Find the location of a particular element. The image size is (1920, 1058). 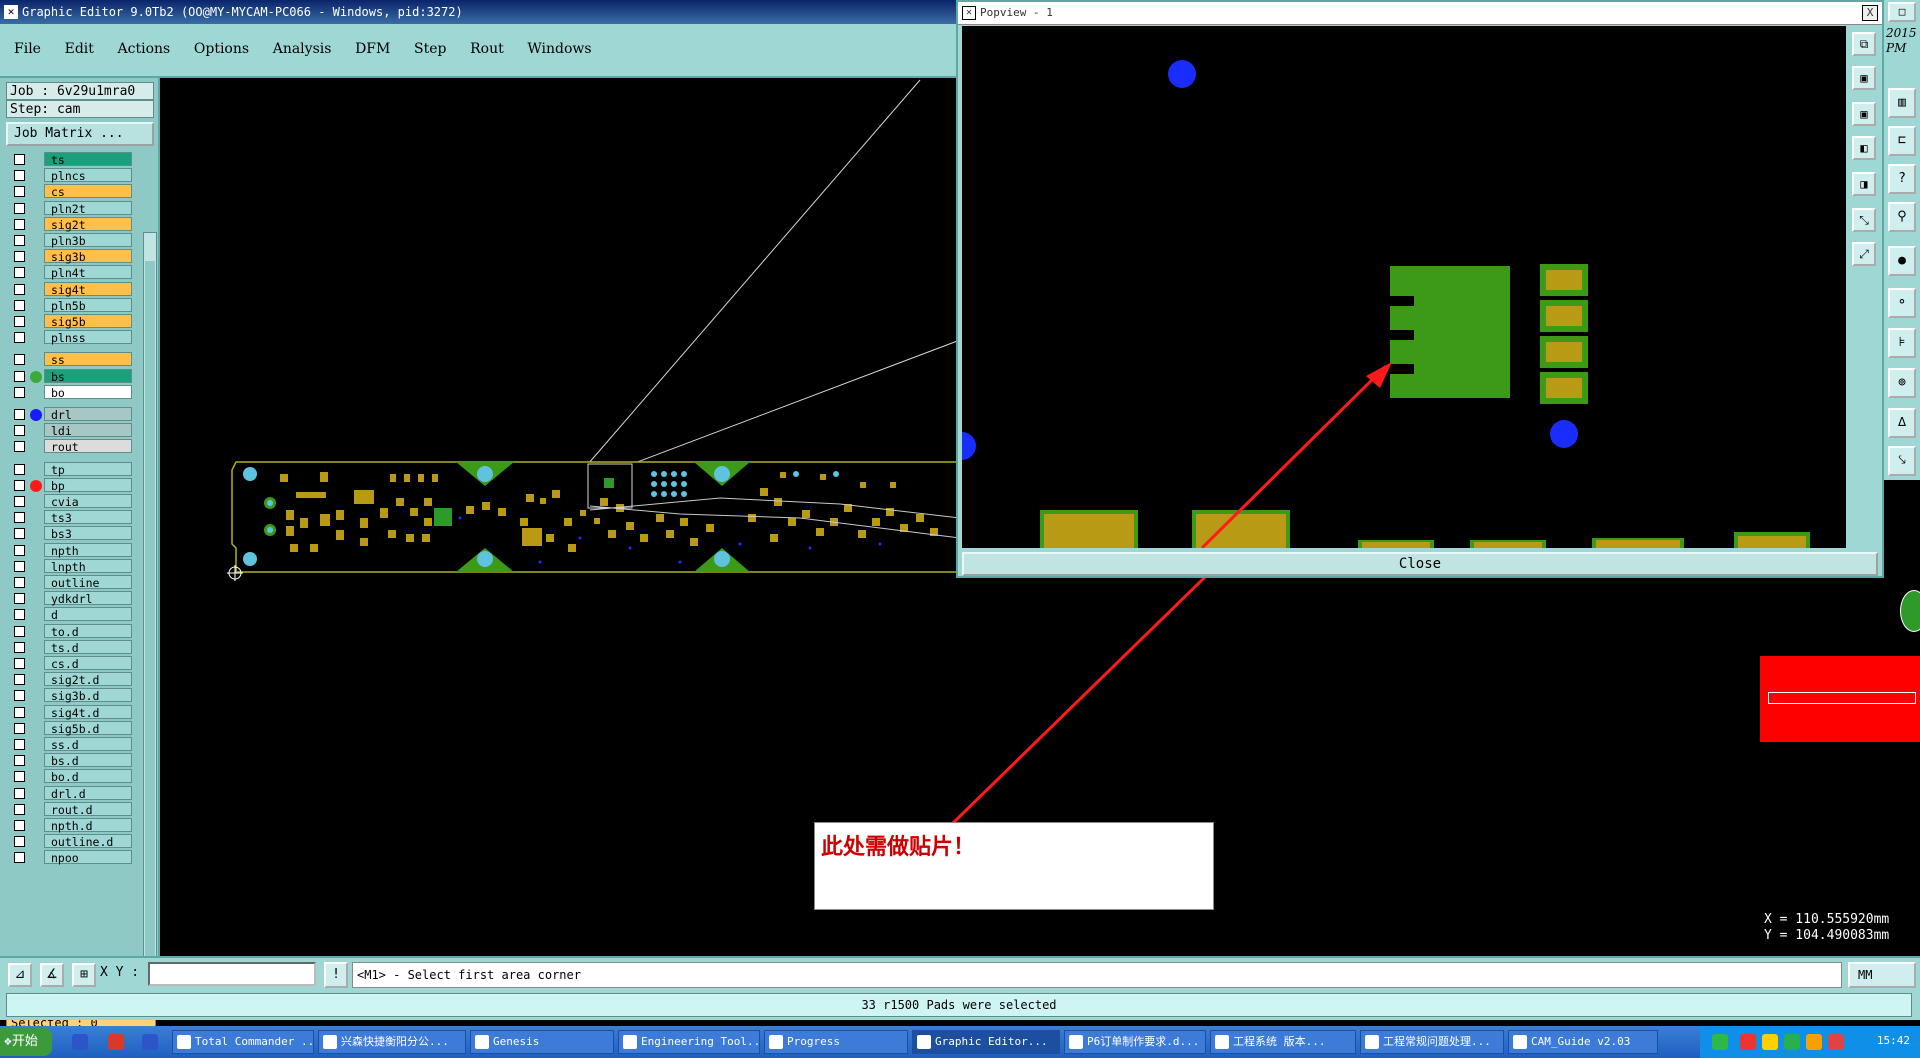

layer-row: bs3 is located at coordinates (73, 533).